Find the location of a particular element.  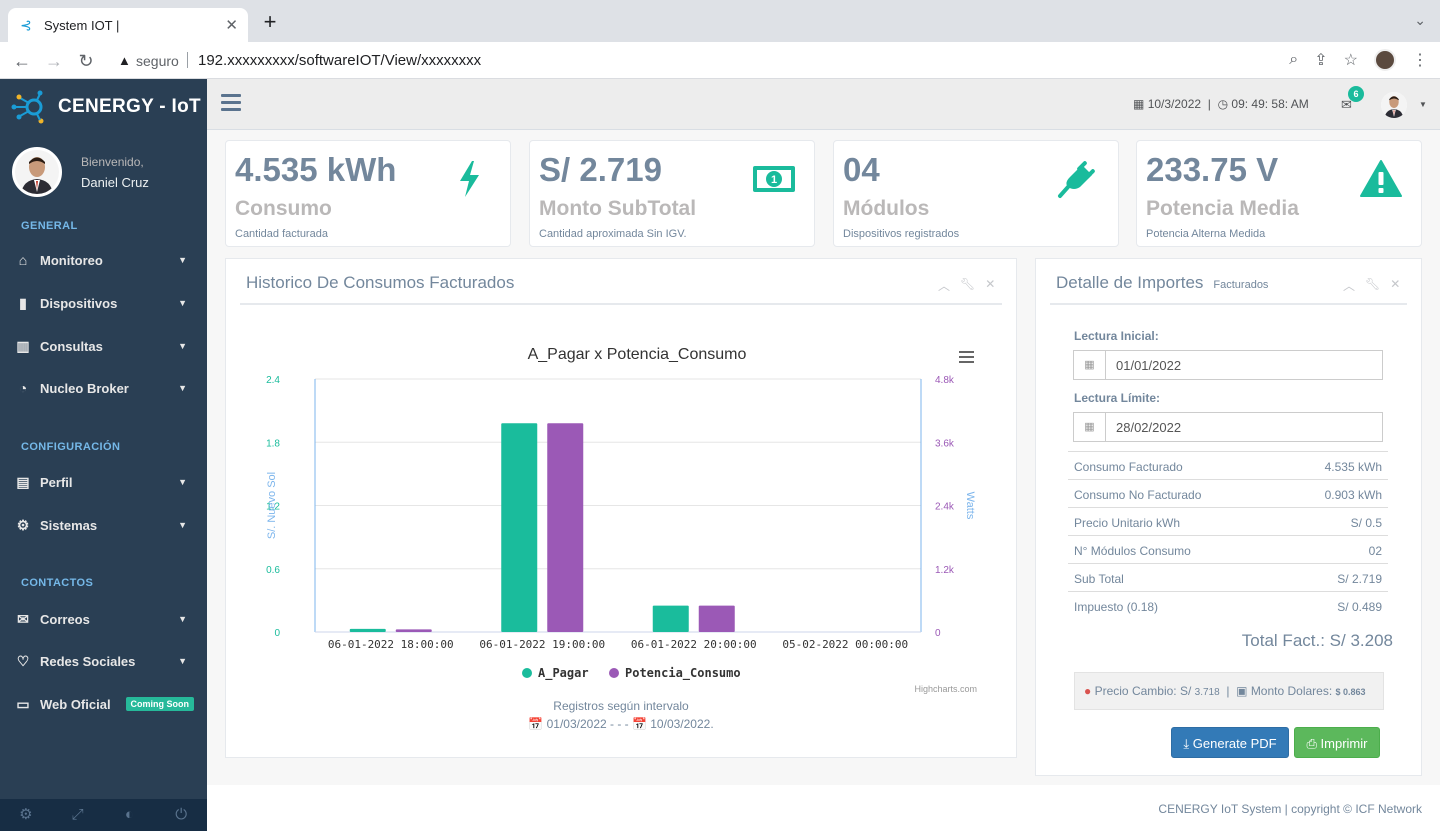

lock-eye-icon: ◐ is located at coordinates (130, 815).